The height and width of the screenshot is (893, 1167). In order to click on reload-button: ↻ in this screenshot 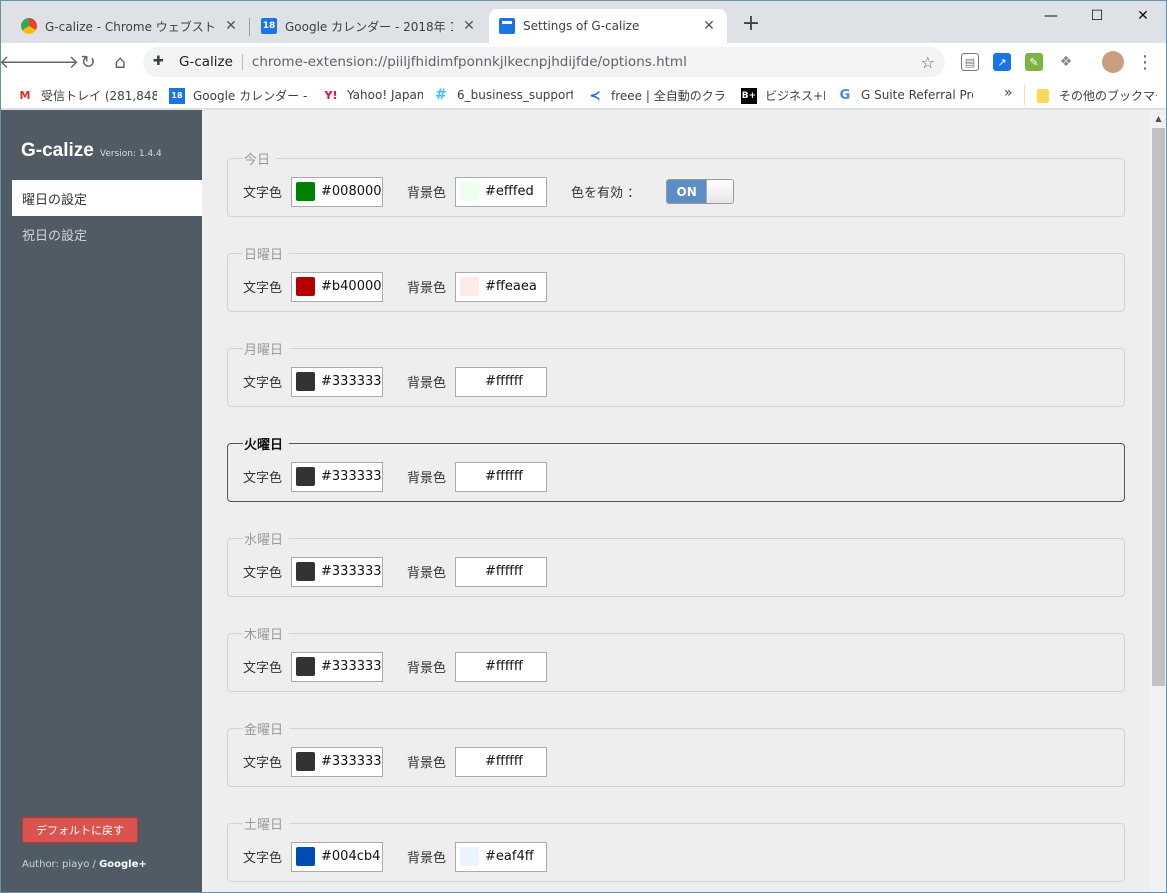, I will do `click(88, 62)`.